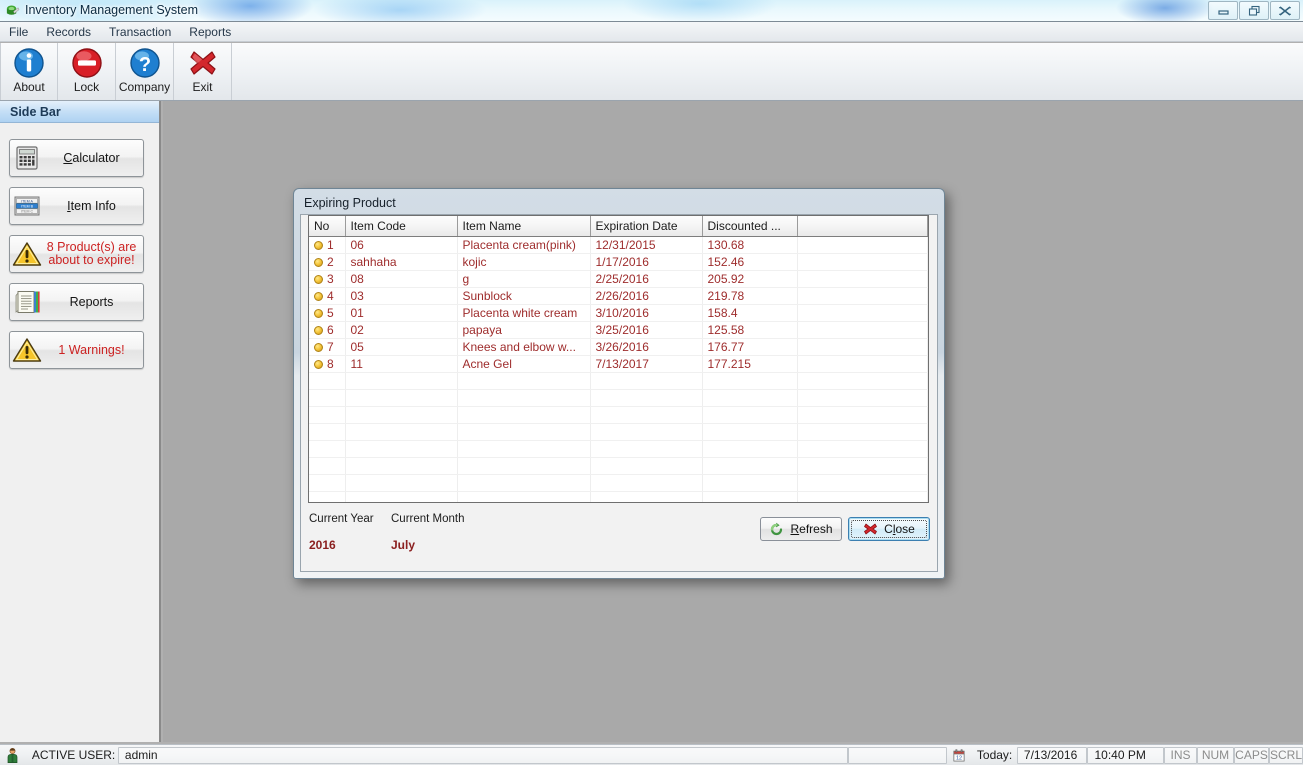 This screenshot has height=765, width=1303. What do you see at coordinates (91, 247) in the screenshot?
I see `expiring-line1: 8 Product(s) are` at bounding box center [91, 247].